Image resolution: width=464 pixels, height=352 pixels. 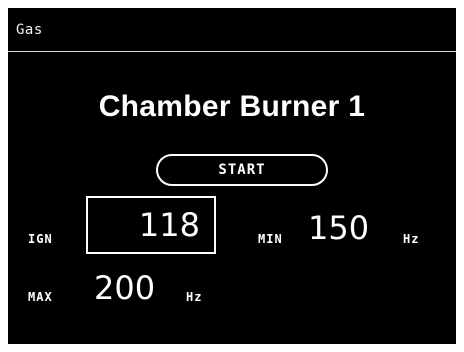 I want to click on ign-label: IGN, so click(x=40, y=239).